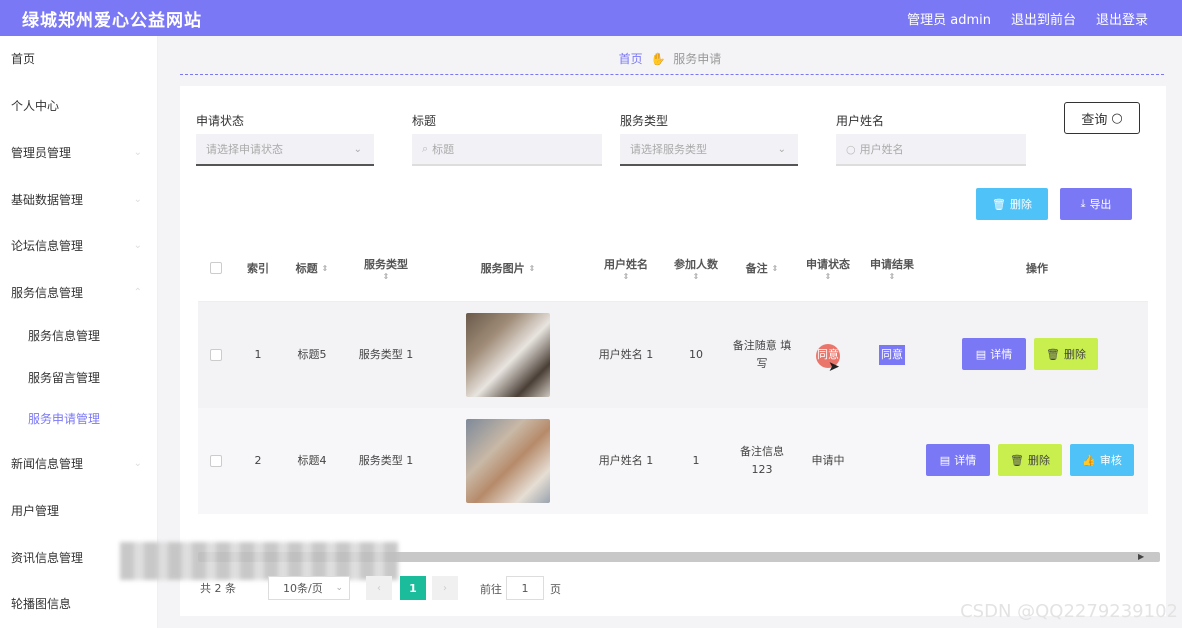 Image resolution: width=1182 pixels, height=628 pixels. I want to click on col-user-name-label: 用户姓名, so click(626, 264).